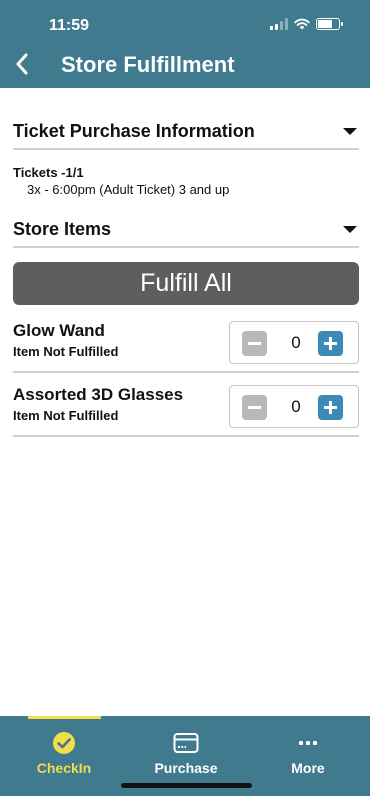 This screenshot has height=796, width=370. I want to click on tab-more: More, so click(308, 755).